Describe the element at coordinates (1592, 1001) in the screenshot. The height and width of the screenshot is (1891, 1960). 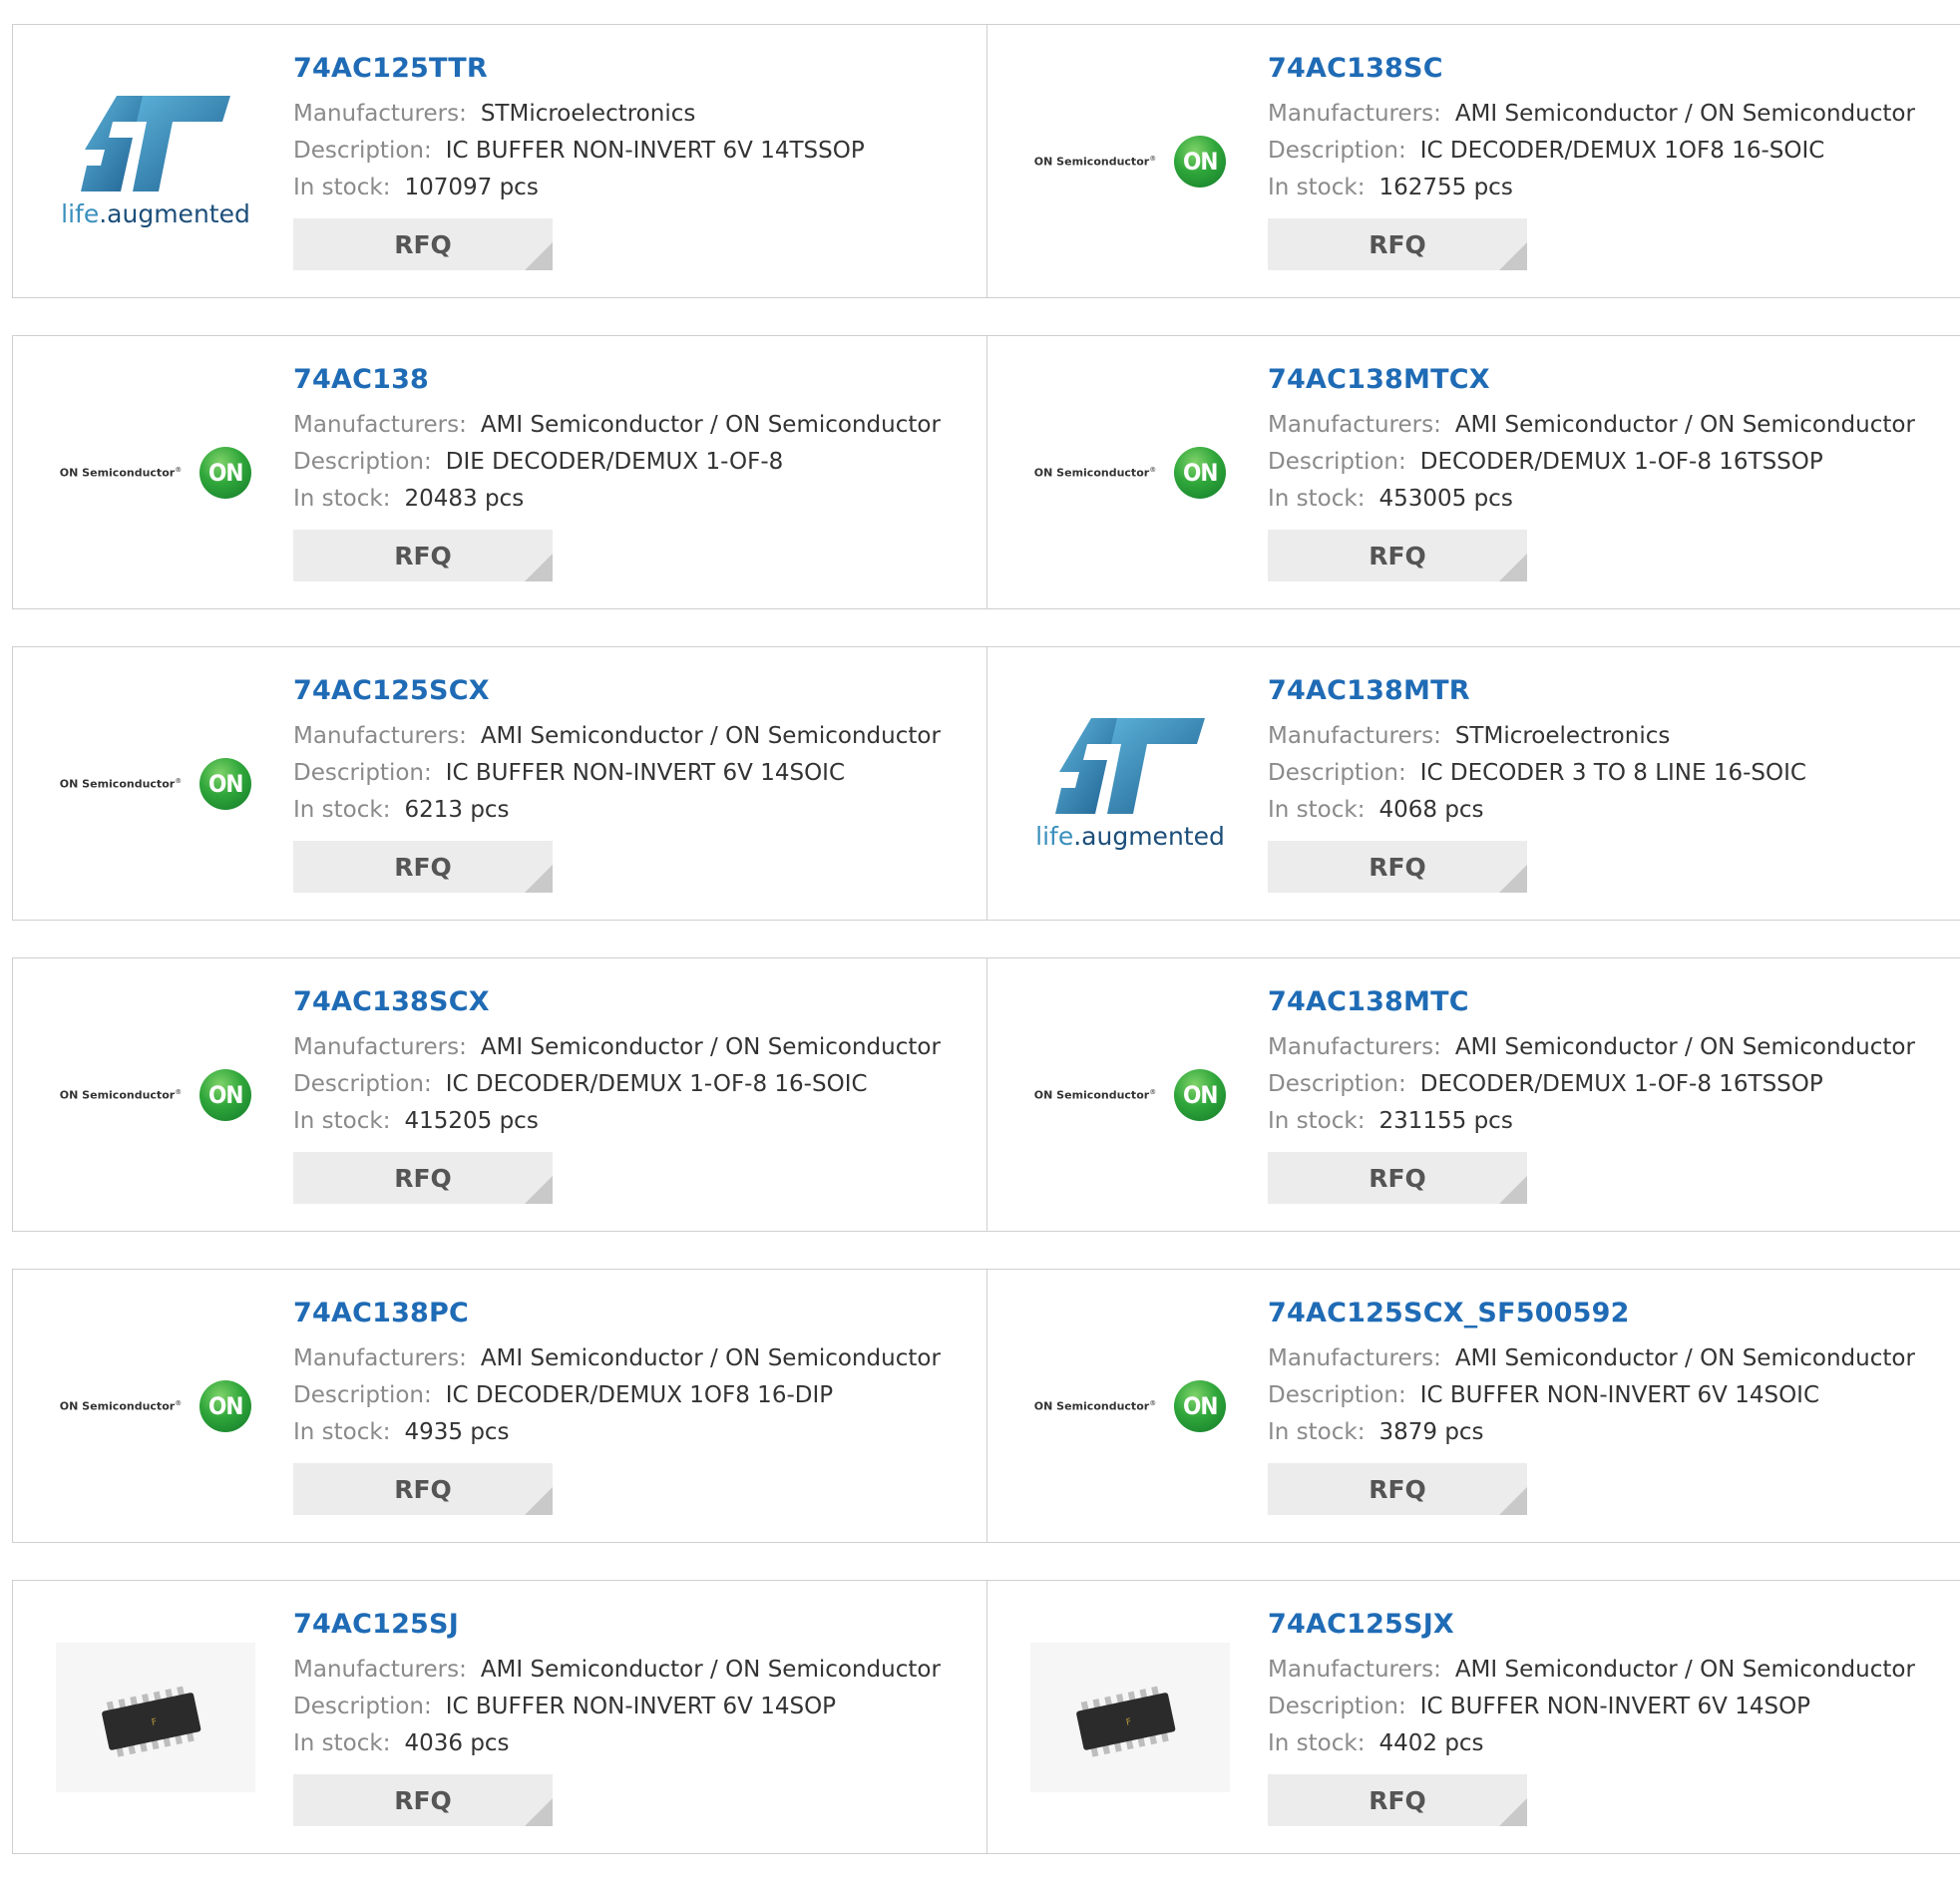
I see `part-number-link: 74AC138MTC` at that location.